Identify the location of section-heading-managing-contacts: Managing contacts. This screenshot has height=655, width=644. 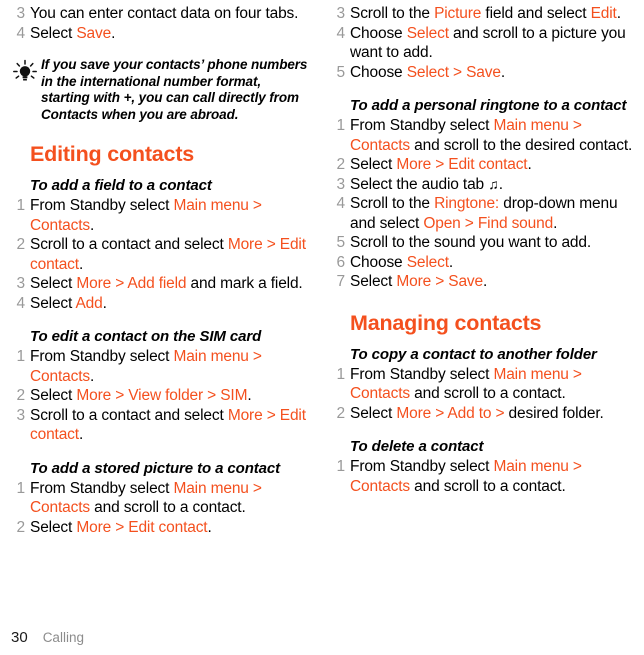
(446, 322).